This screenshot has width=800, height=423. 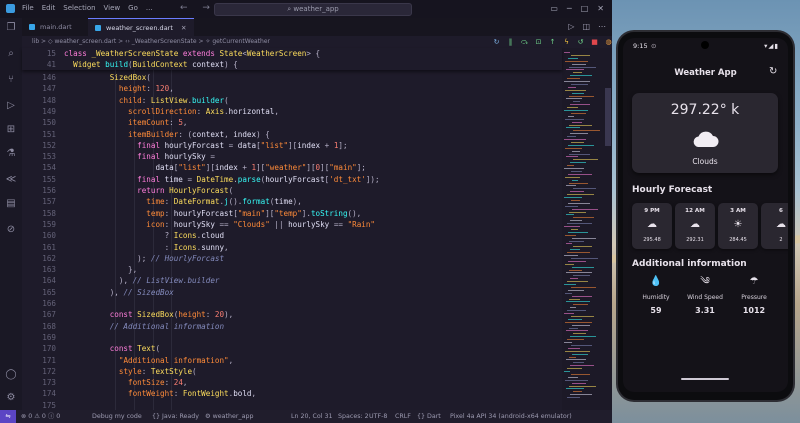 I want to click on search-view-icon: ⌕, so click(x=11, y=54).